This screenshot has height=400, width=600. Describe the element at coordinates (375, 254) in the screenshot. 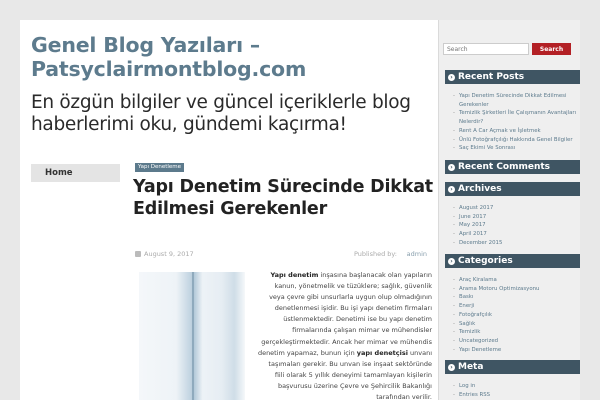

I see `published-by-label: Published by:` at that location.